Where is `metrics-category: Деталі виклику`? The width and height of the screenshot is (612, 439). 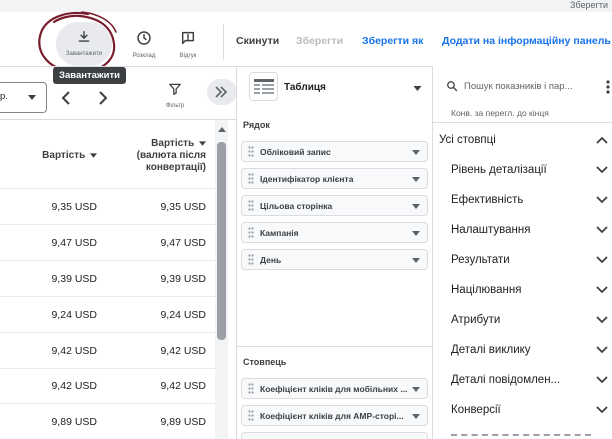 metrics-category: Деталі виклику is located at coordinates (491, 350).